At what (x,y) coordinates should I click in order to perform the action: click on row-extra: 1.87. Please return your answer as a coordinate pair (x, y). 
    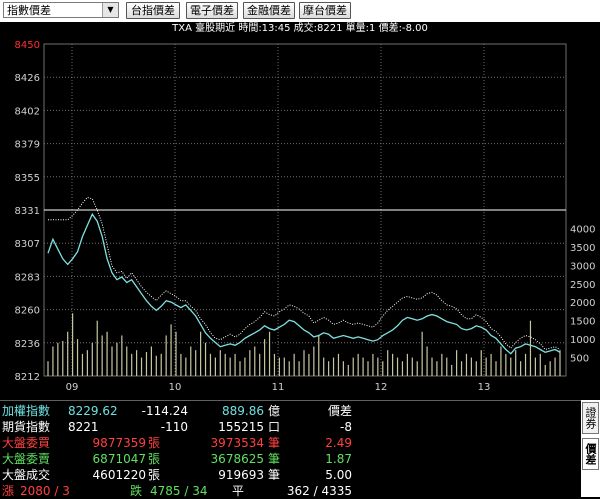
    Looking at the image, I should click on (338, 459).